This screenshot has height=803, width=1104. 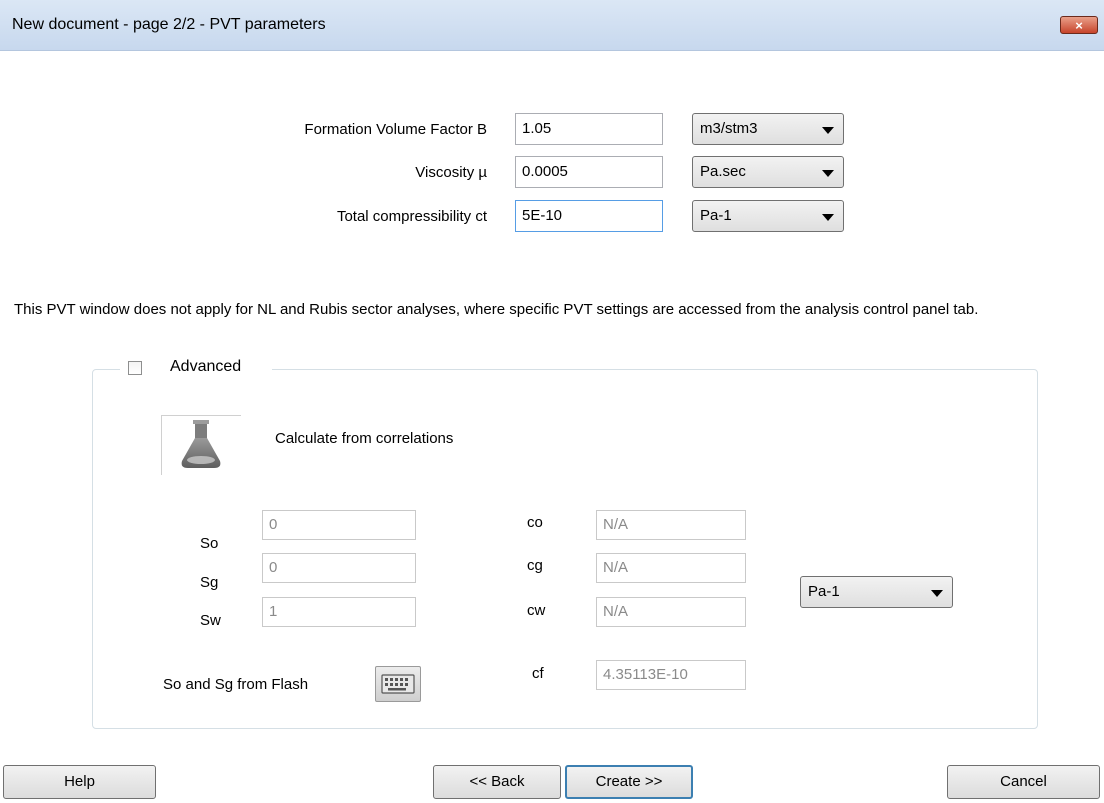 I want to click on fvf-input: 1.05, so click(x=589, y=129).